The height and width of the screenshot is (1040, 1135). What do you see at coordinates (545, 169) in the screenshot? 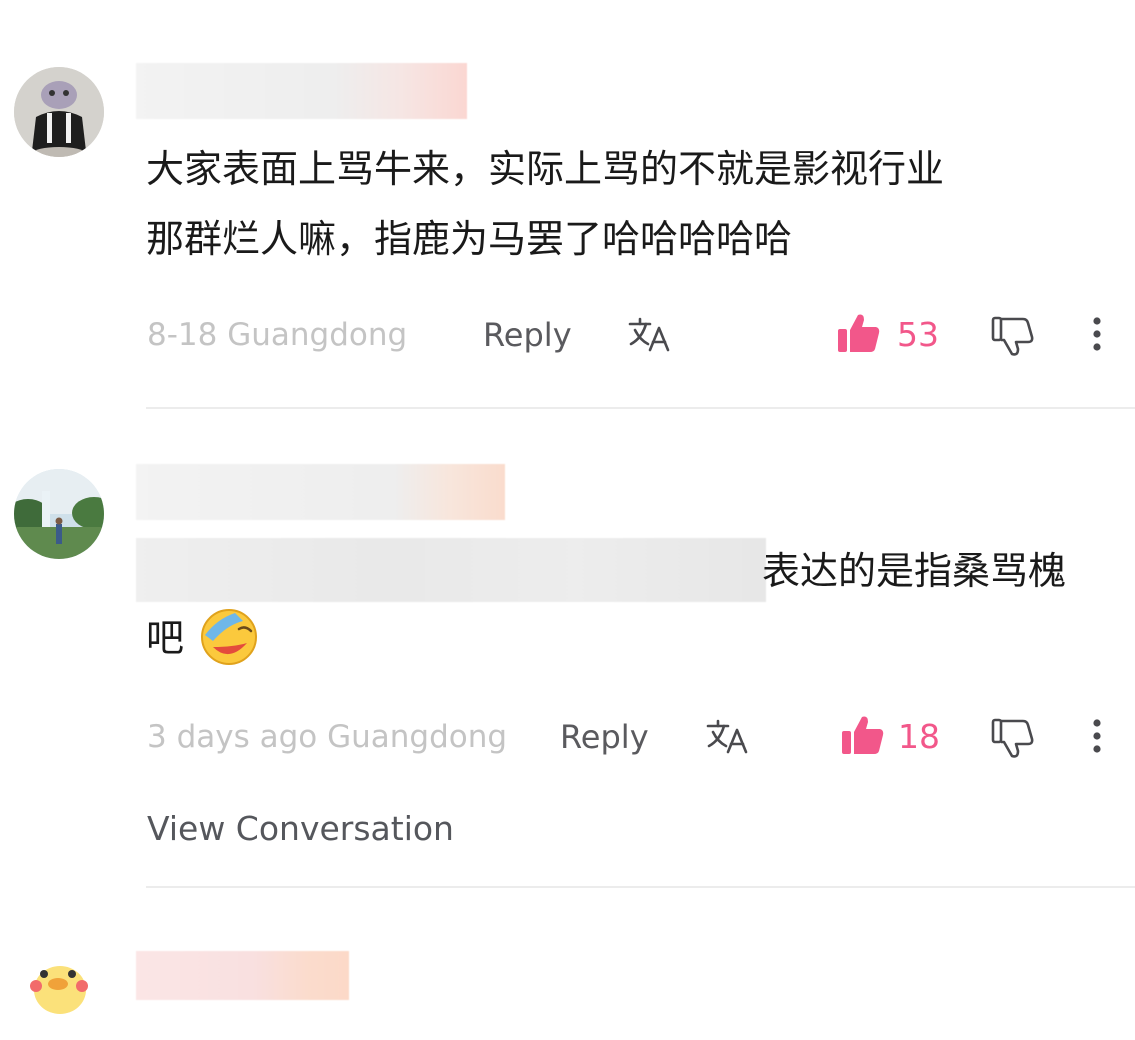
I see `comment-text: 大家表面上骂牛来，实际上骂的不就是影视行业` at bounding box center [545, 169].